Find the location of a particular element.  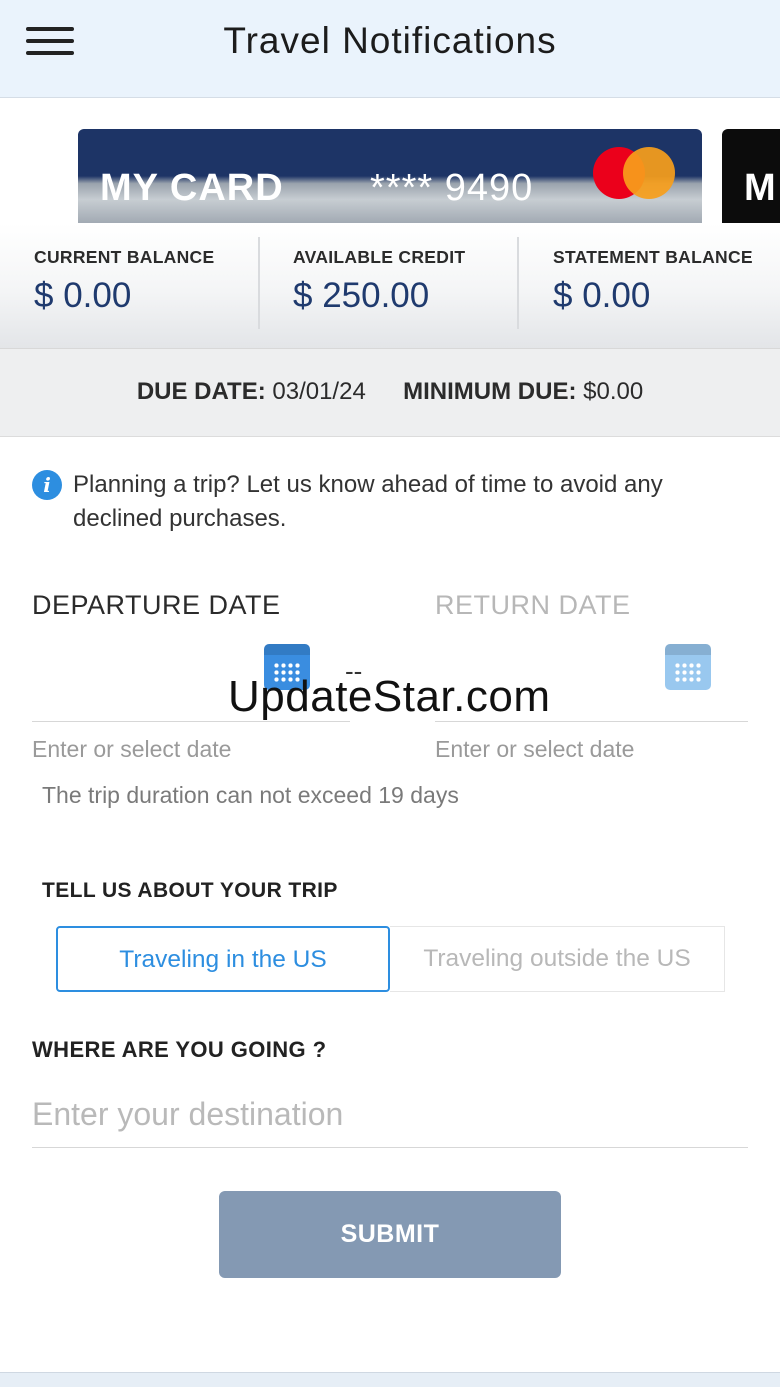

card-next: M is located at coordinates (751, 176).